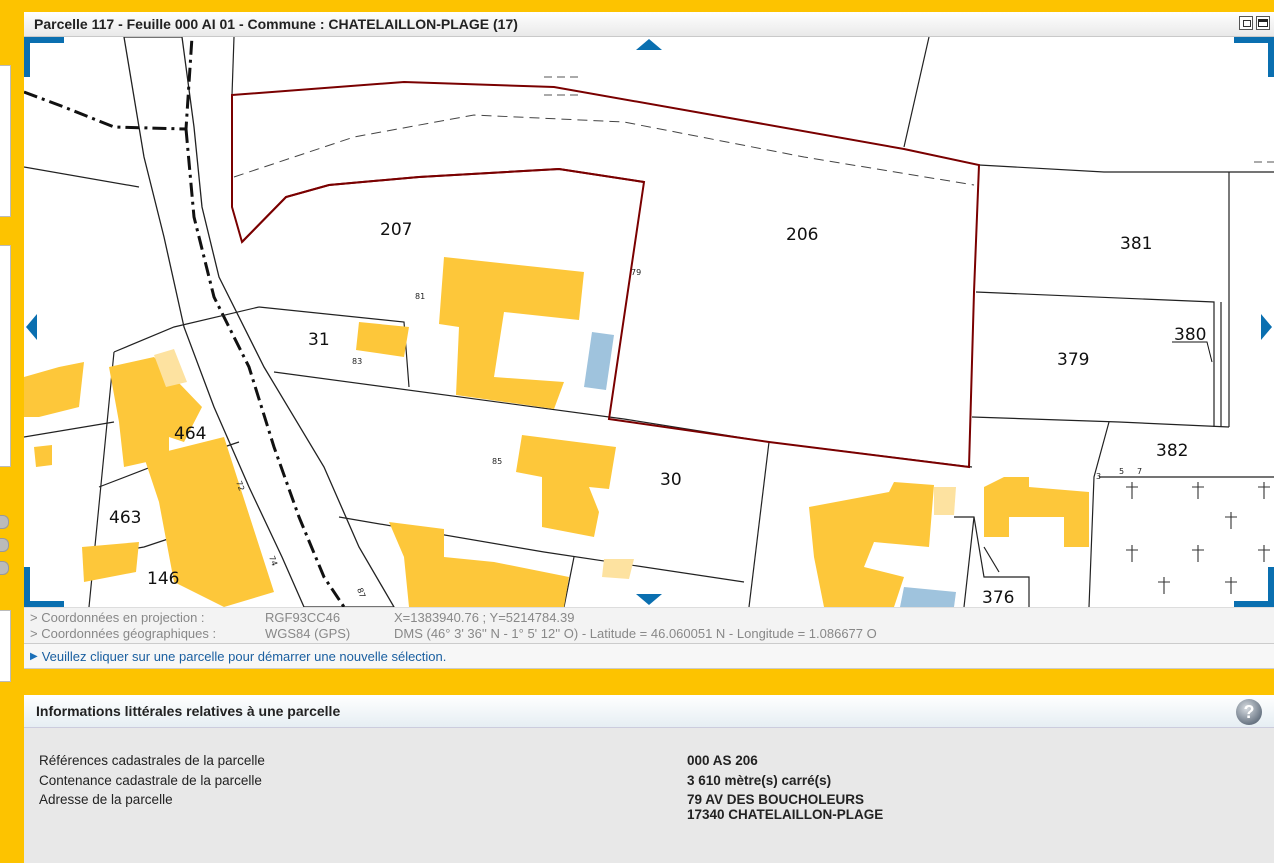 The width and height of the screenshot is (1274, 863). What do you see at coordinates (785, 814) in the screenshot?
I see `info-value-line2: 17340 CHATELAILLON-PLAGE` at bounding box center [785, 814].